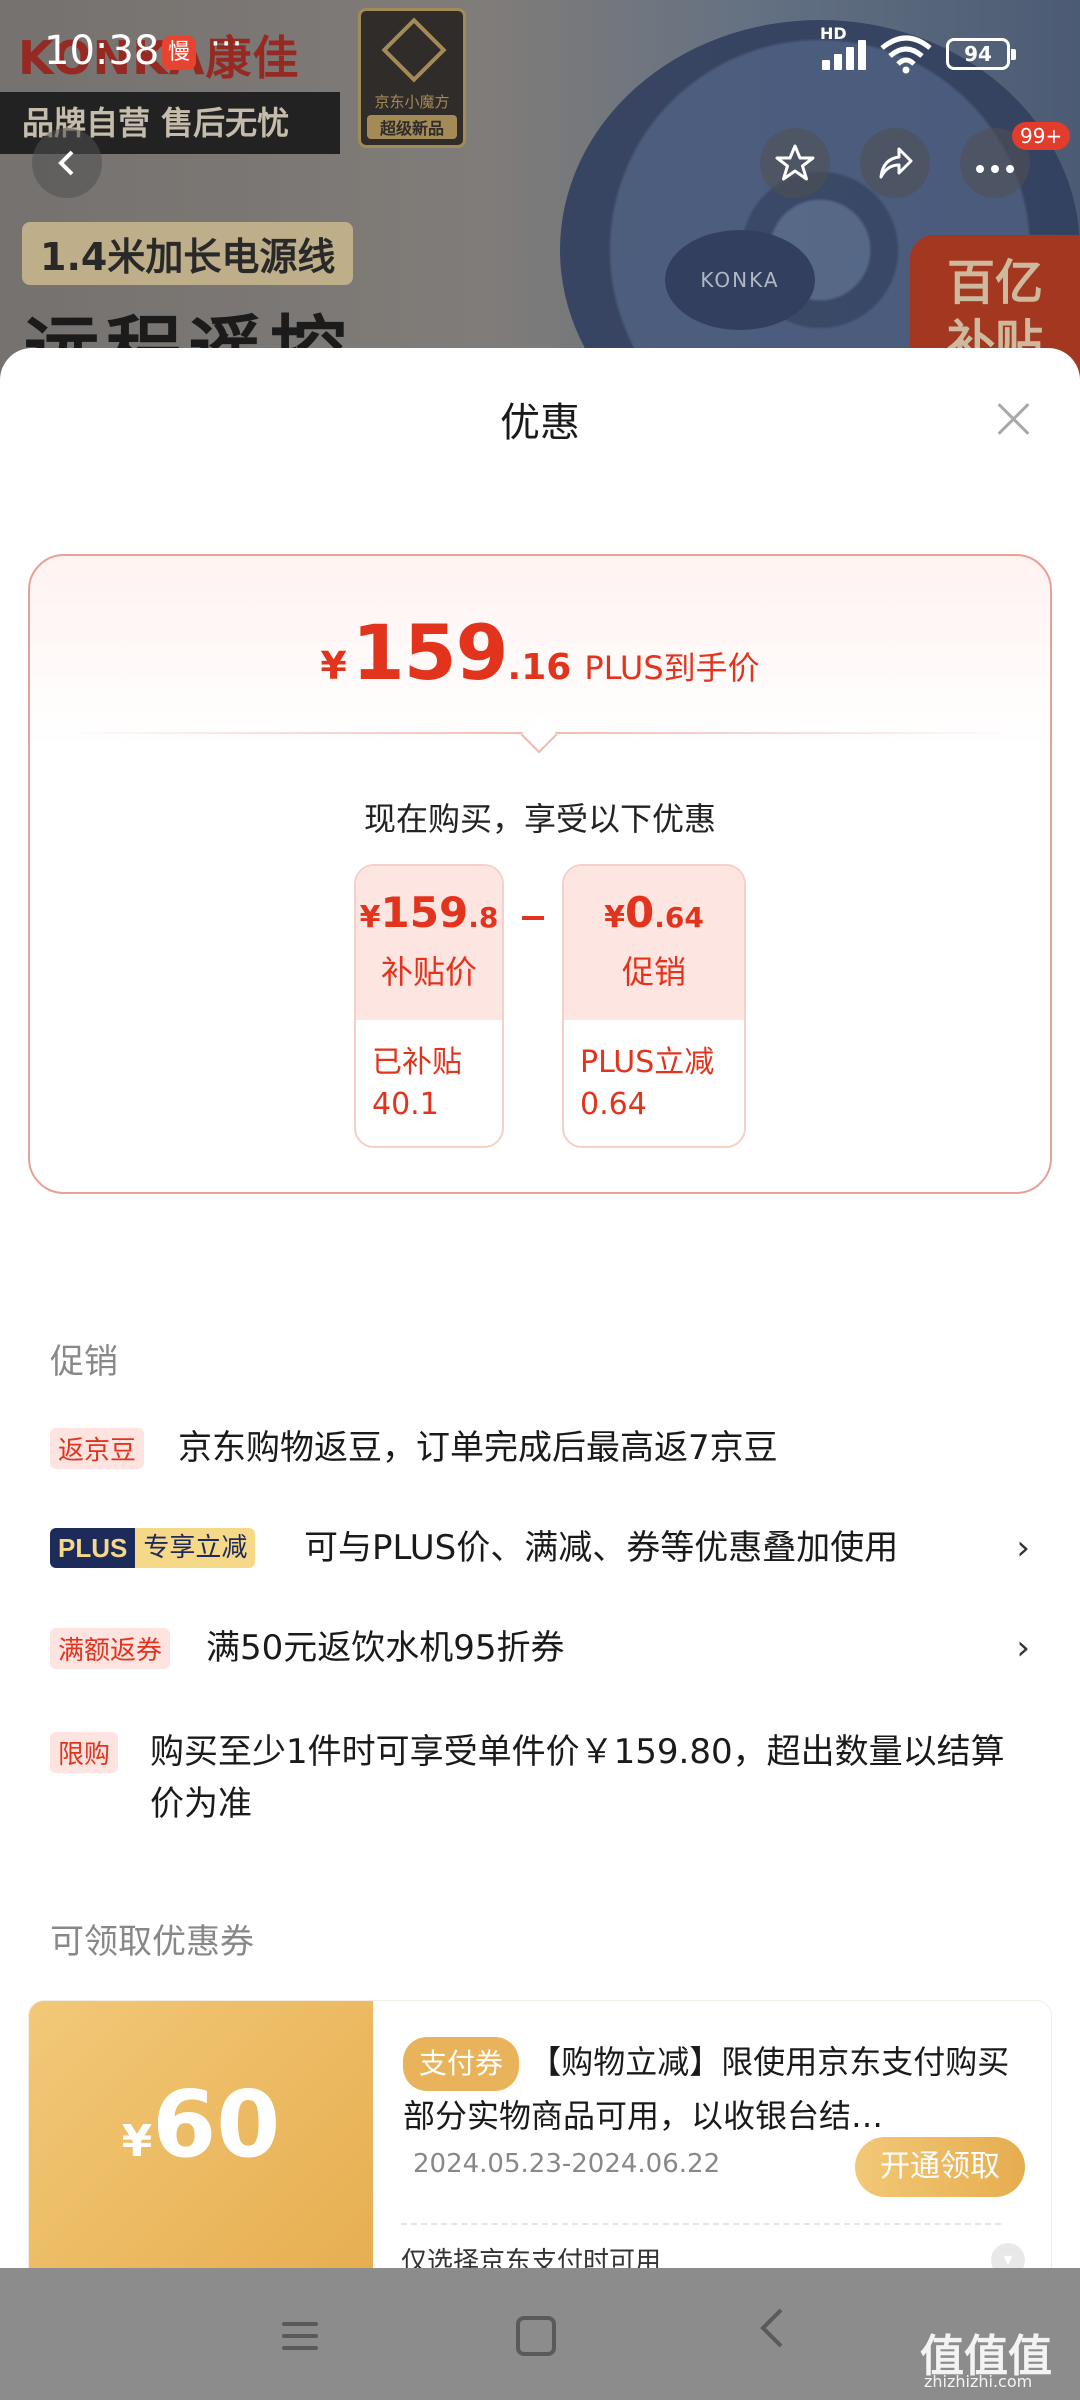 The width and height of the screenshot is (1080, 2400). I want to click on chevron-left-icon, so click(66, 163).